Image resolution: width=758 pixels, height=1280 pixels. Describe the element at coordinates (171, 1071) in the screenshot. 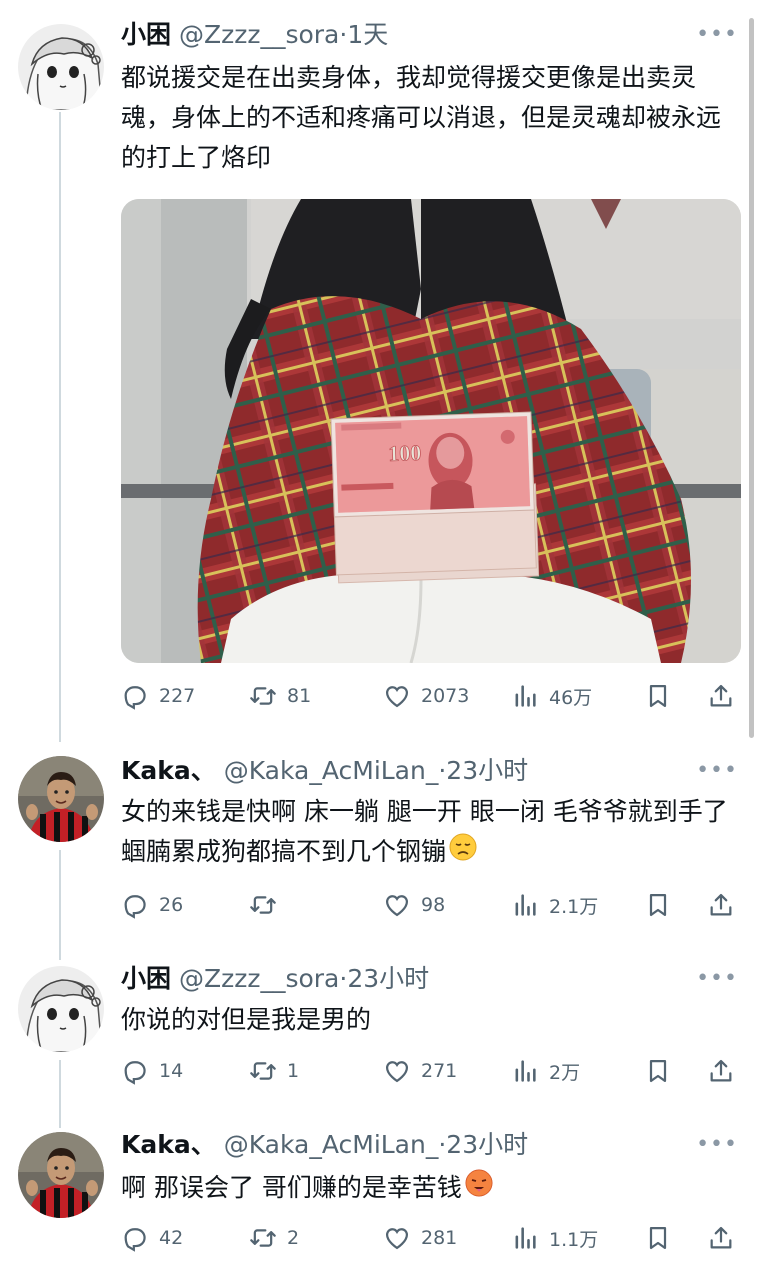

I see `reply-count: 14` at that location.